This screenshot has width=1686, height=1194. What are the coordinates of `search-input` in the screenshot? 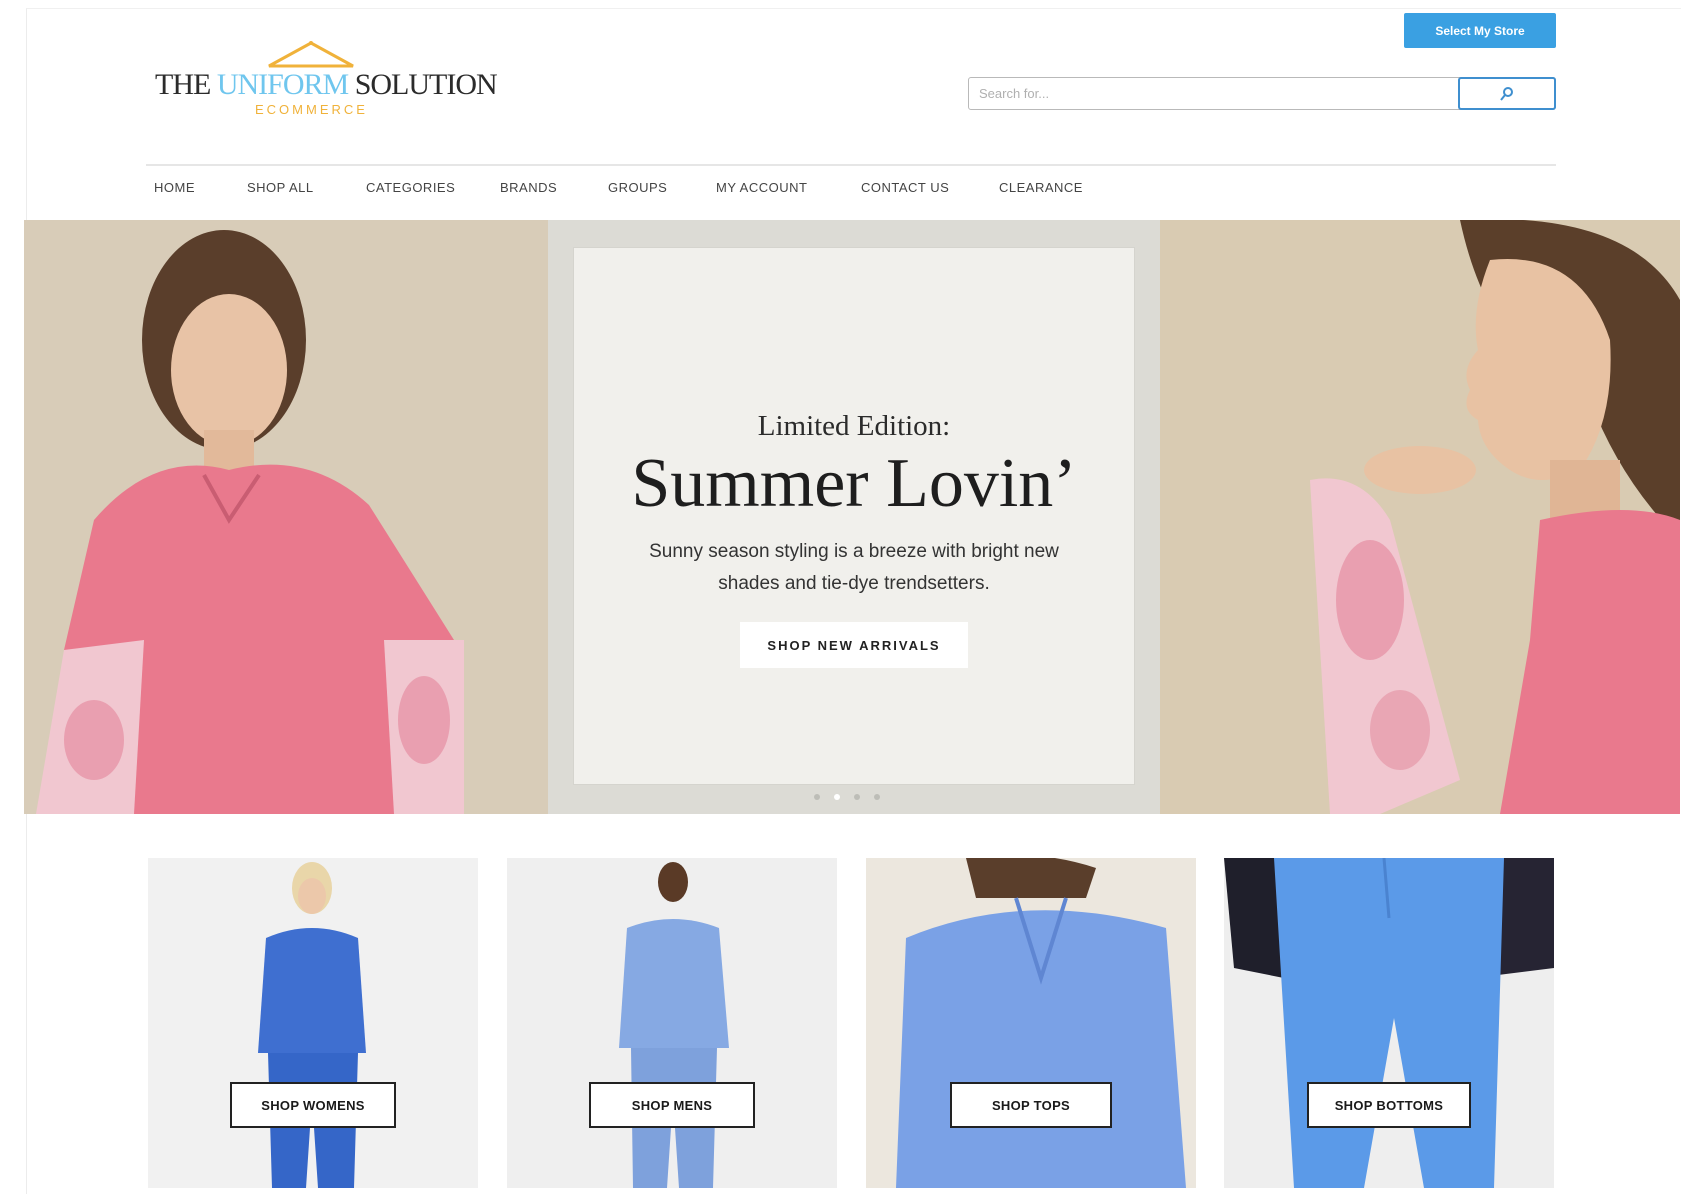 It's located at (1222, 93).